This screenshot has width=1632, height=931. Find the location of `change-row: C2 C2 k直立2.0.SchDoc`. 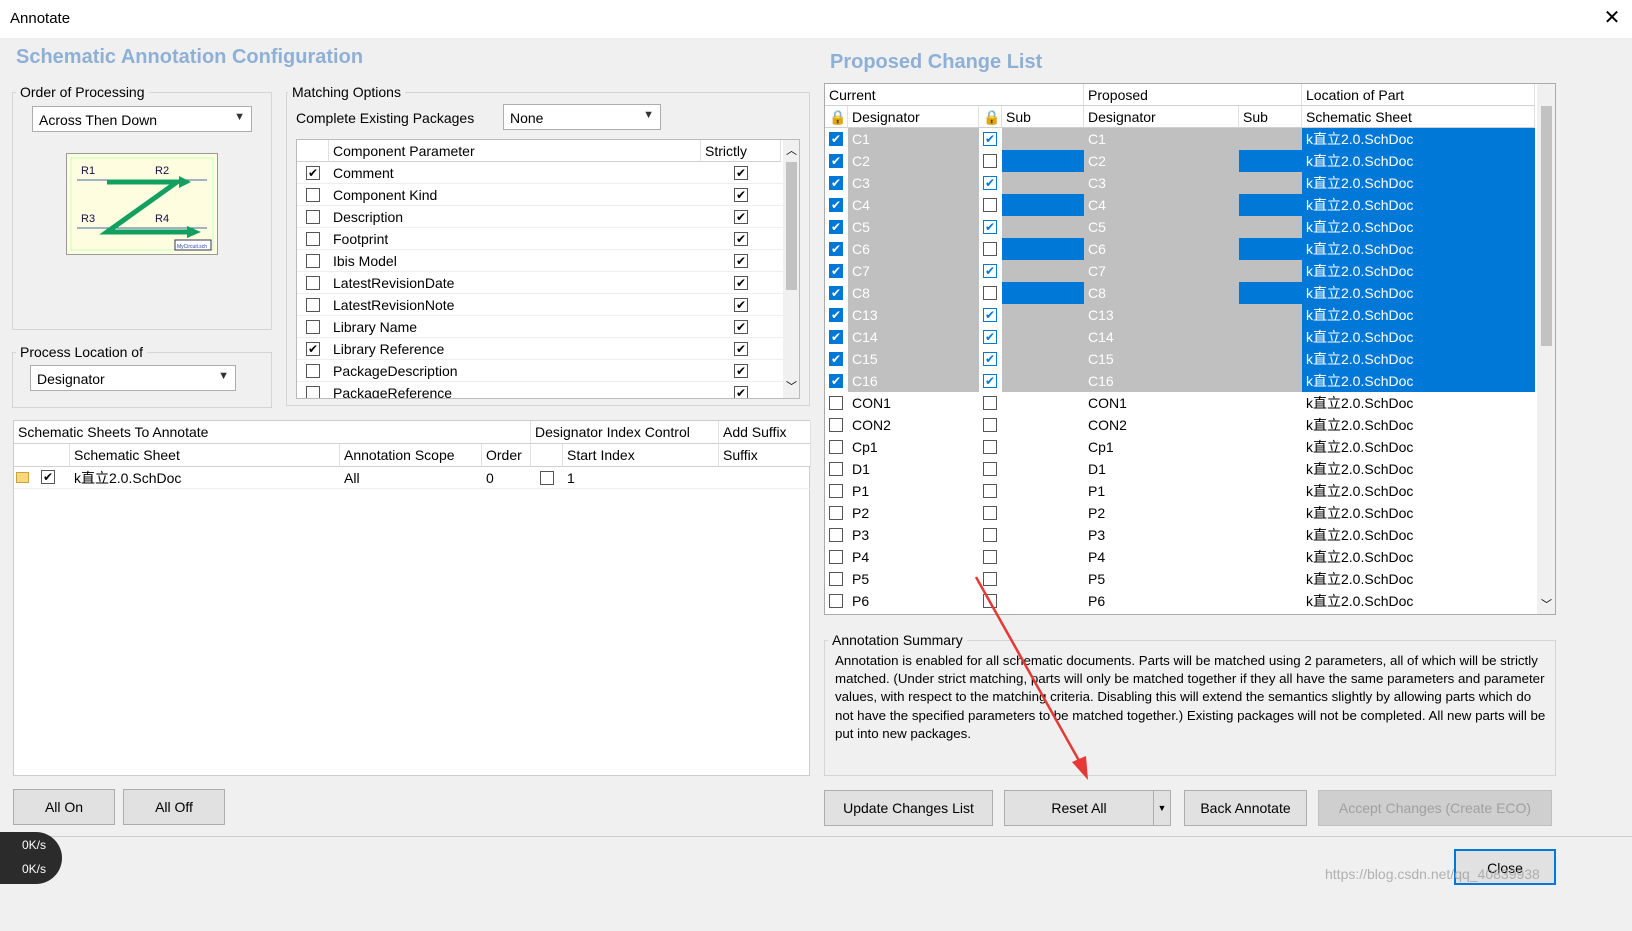

change-row: C2 C2 k直立2.0.SchDoc is located at coordinates (1180, 161).